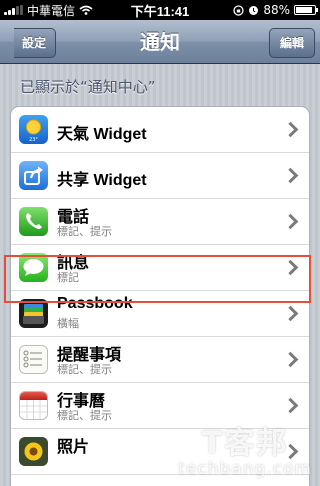 The image size is (320, 486). I want to click on messages-icon, so click(33, 267).